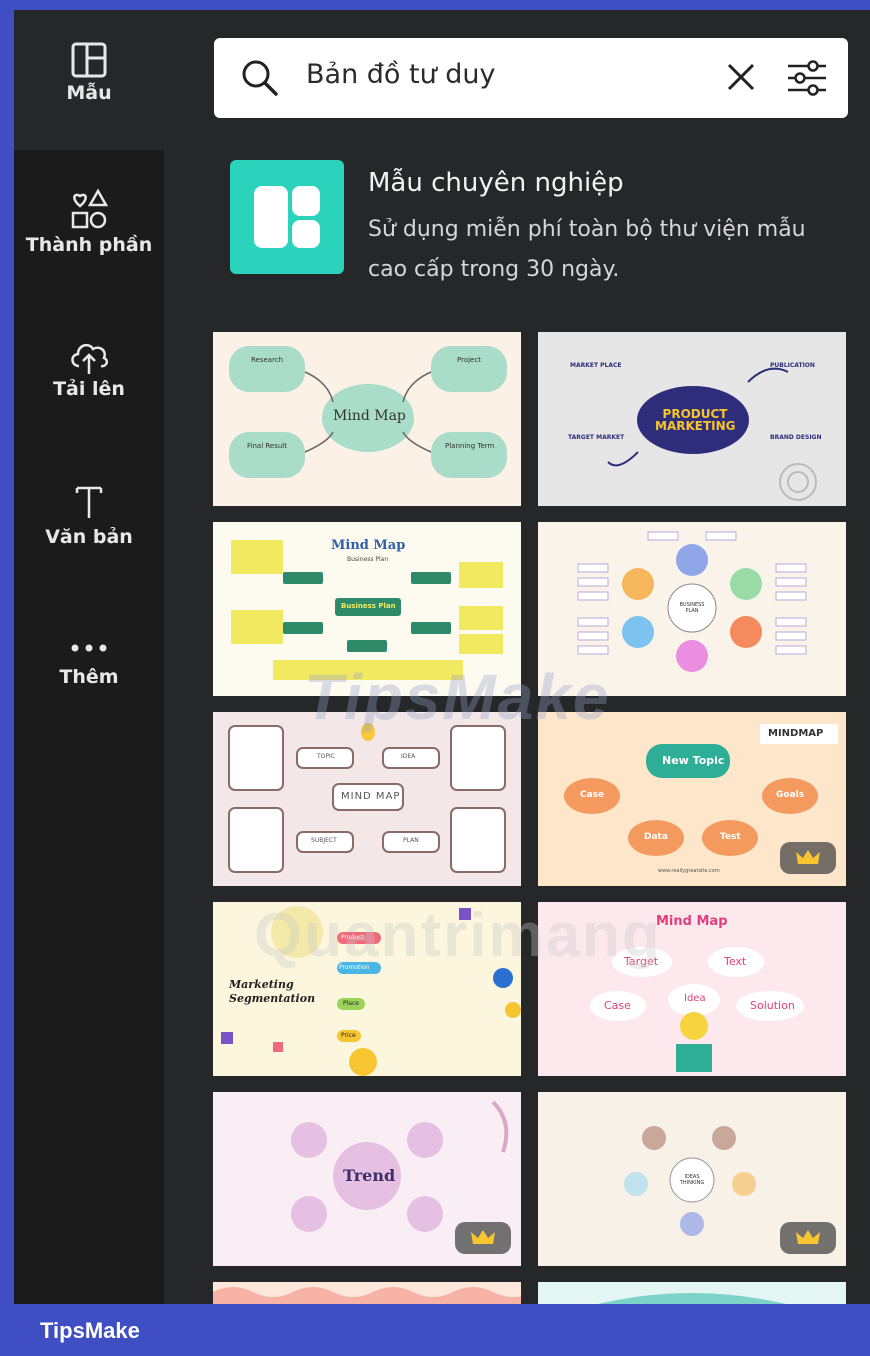  What do you see at coordinates (89, 677) in the screenshot?
I see `sidebar-item-label: Thêm` at bounding box center [89, 677].